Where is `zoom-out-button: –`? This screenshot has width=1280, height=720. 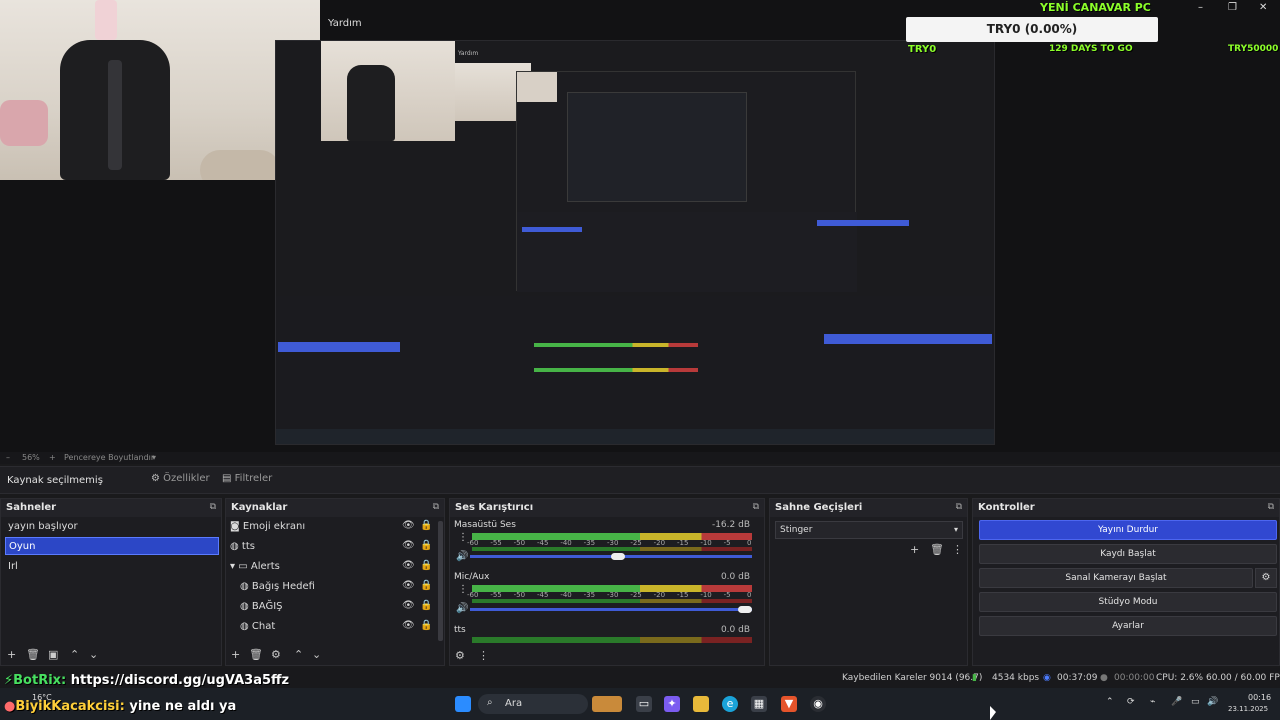 zoom-out-button: – is located at coordinates (8, 457).